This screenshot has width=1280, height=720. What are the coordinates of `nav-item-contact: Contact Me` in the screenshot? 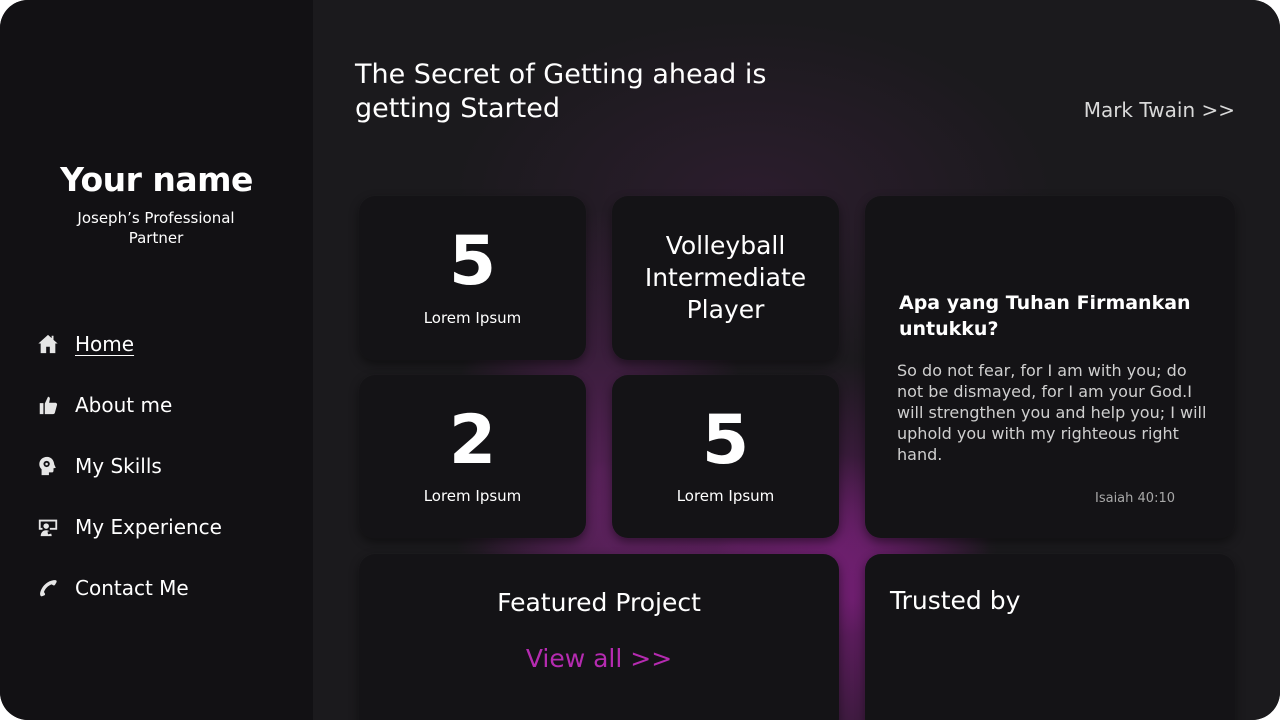 It's located at (161, 588).